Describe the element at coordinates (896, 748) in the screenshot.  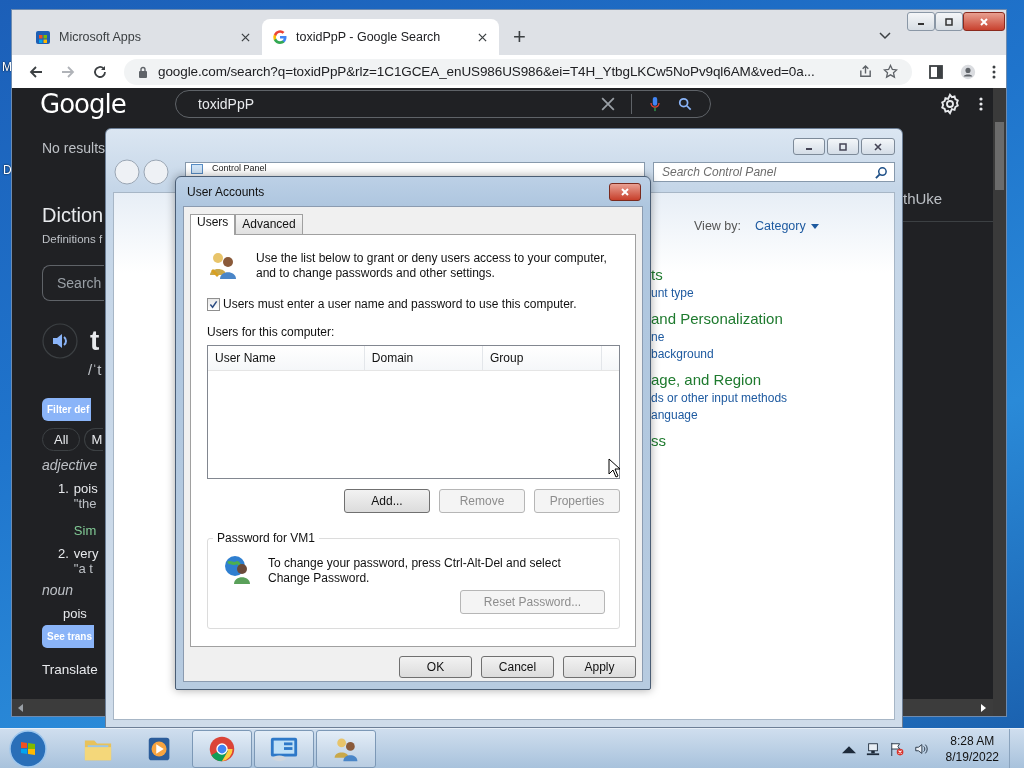
I see `flag-warning-icon` at that location.